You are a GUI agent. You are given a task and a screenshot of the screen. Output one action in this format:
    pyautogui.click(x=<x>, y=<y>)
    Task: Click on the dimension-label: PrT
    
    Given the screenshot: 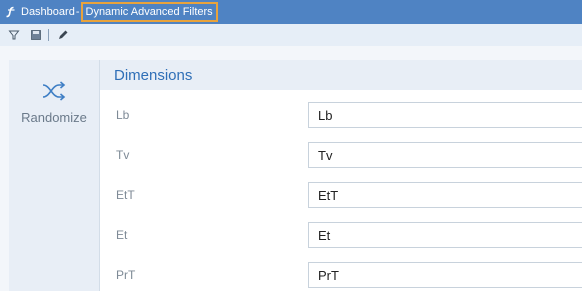 What is the action you would take?
    pyautogui.click(x=126, y=275)
    